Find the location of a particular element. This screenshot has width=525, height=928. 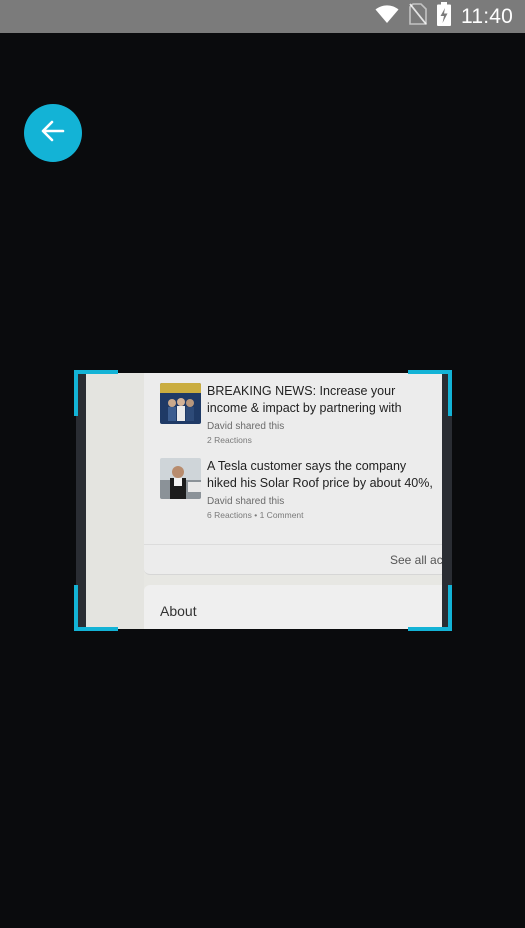

crop-handle-bottom-right is located at coordinates (430, 629).